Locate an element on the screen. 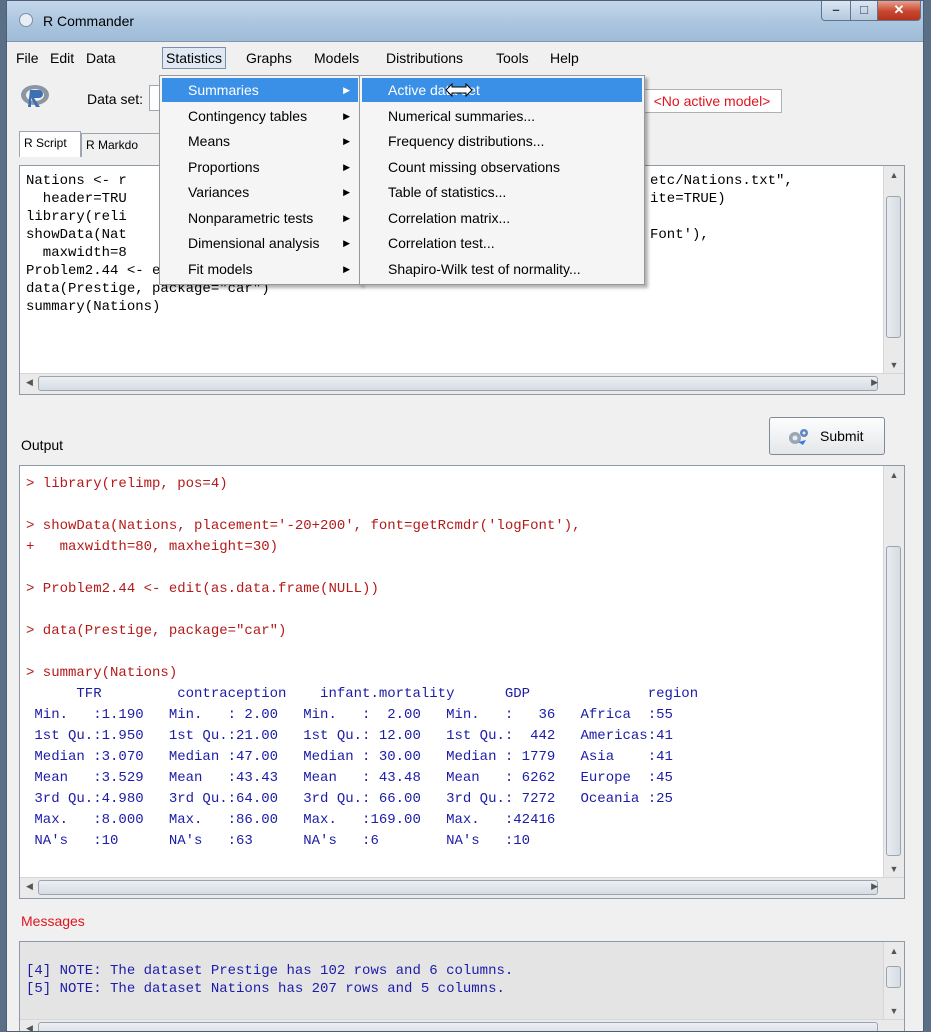  statistics-menu-item: Proportions ▶ is located at coordinates (260, 167).